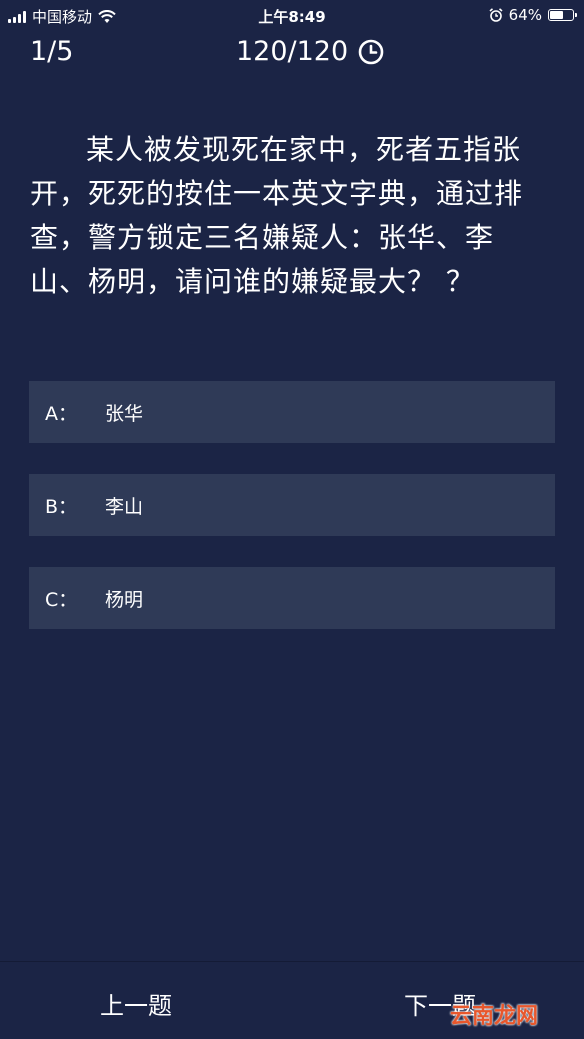 The height and width of the screenshot is (1039, 584). Describe the element at coordinates (52, 51) in the screenshot. I see `question-progress: 1/5` at that location.